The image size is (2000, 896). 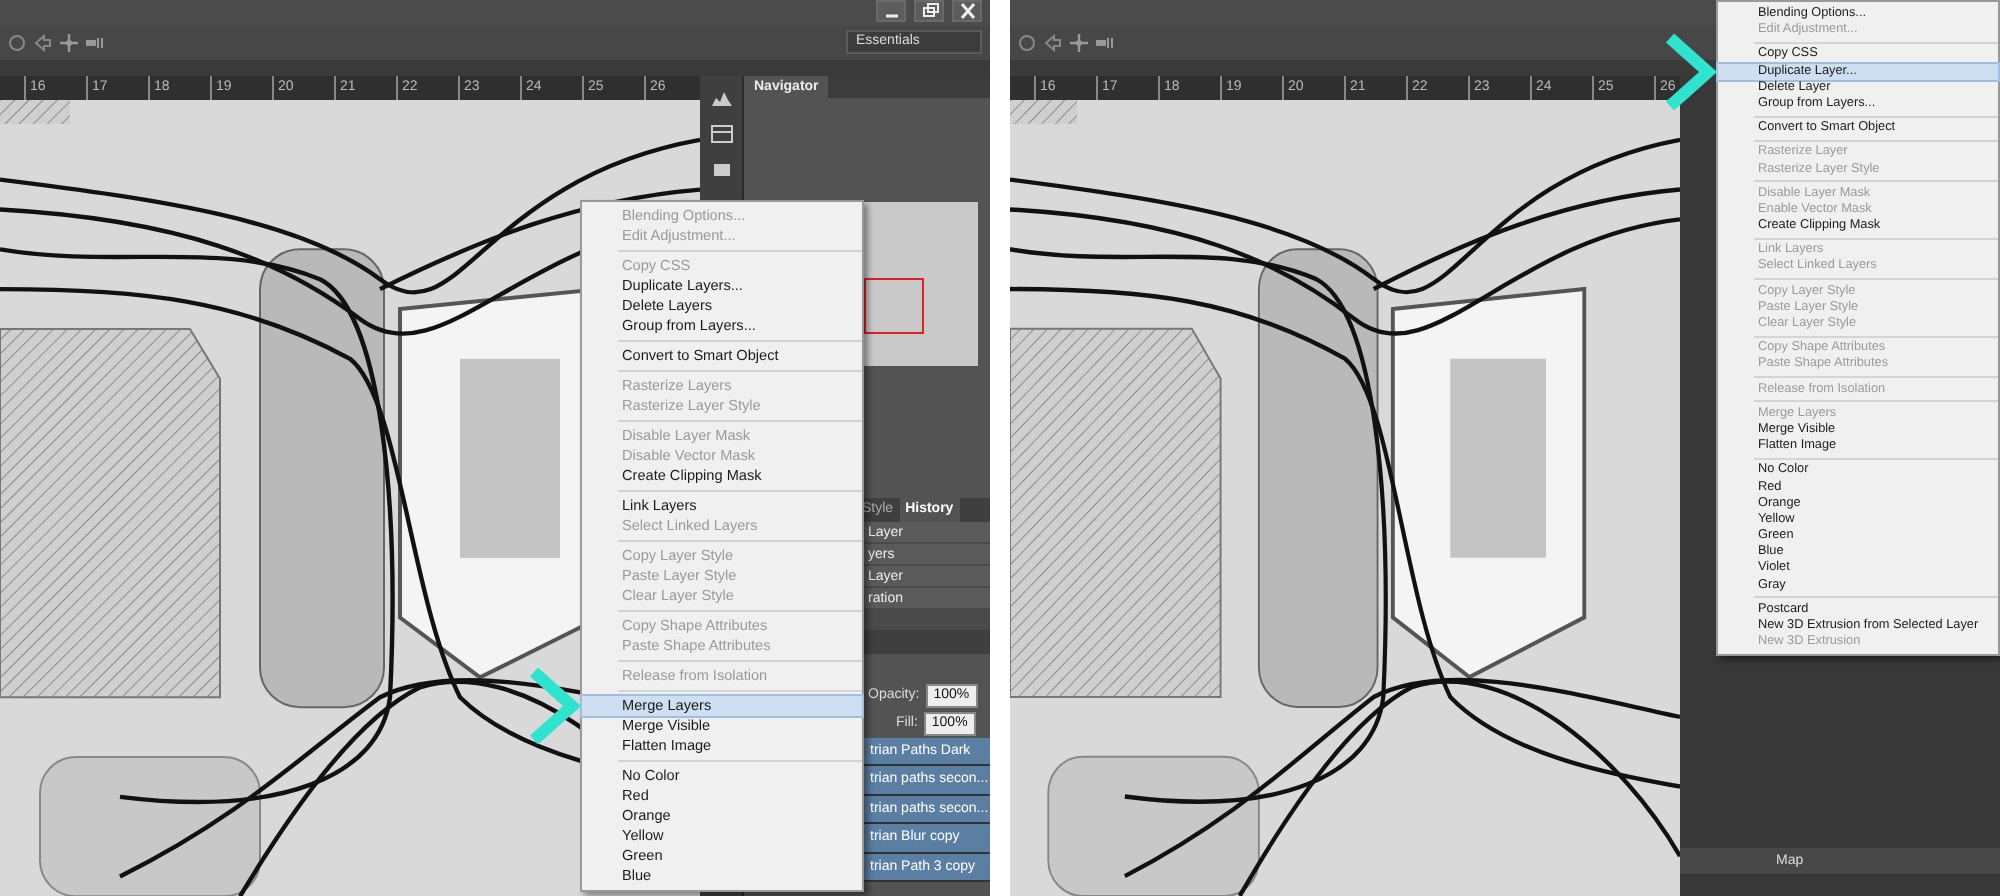 I want to click on close-button, so click(x=967, y=11).